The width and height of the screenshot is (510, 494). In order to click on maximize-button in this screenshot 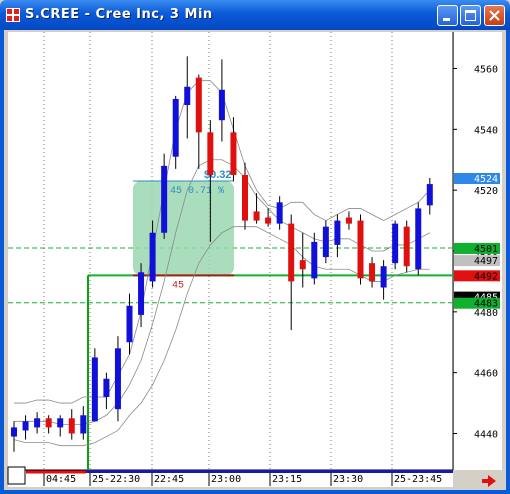, I will do `click(470, 15)`.